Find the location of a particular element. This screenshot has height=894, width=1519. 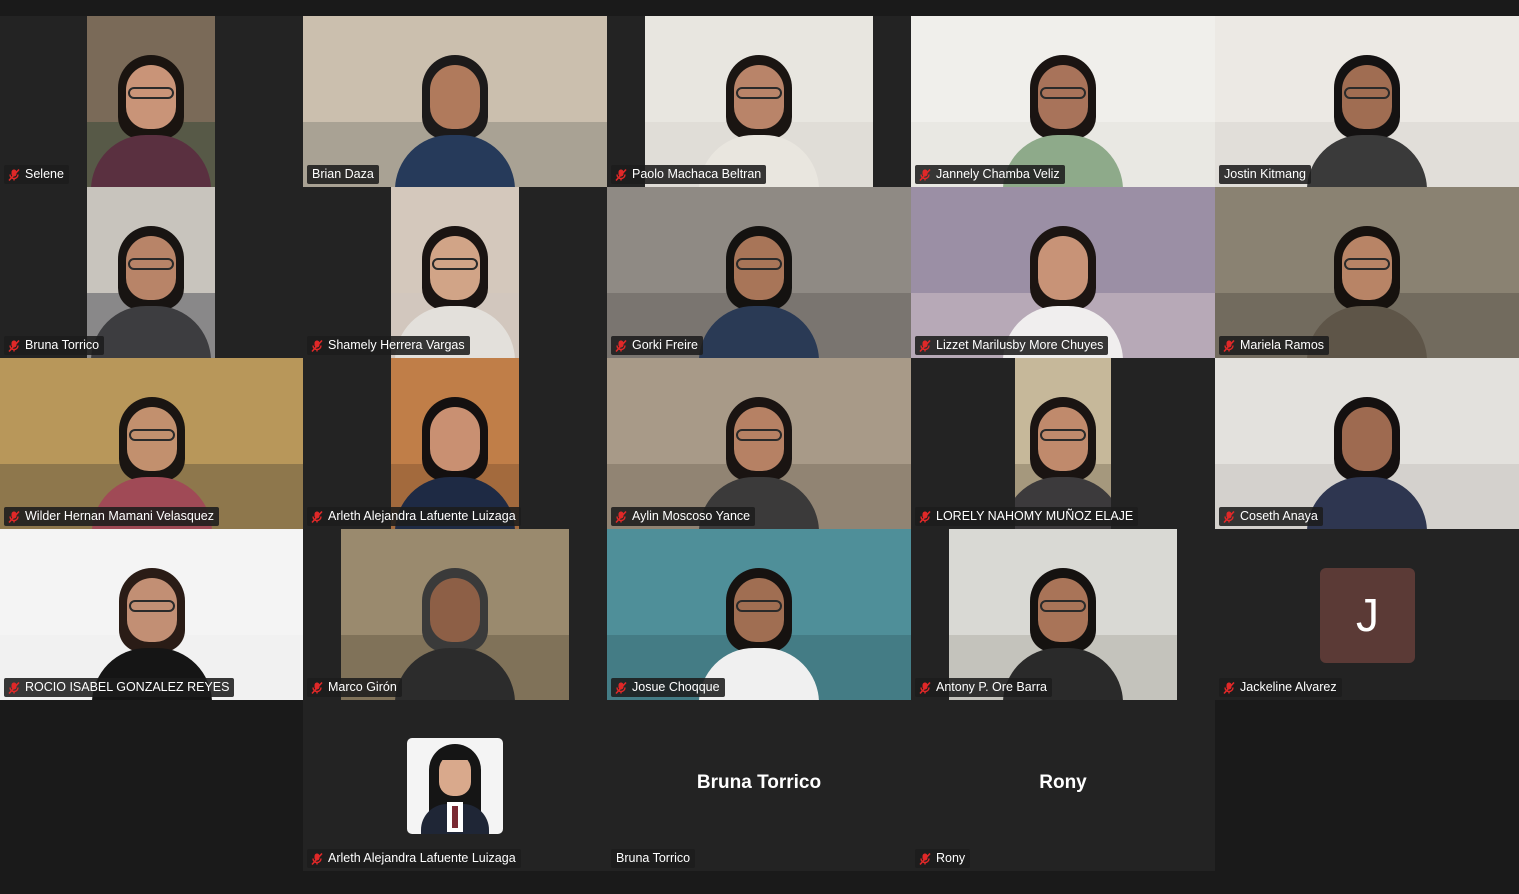

participant-tile: Wilder Hernan Mamani Velasquez is located at coordinates (151, 443).